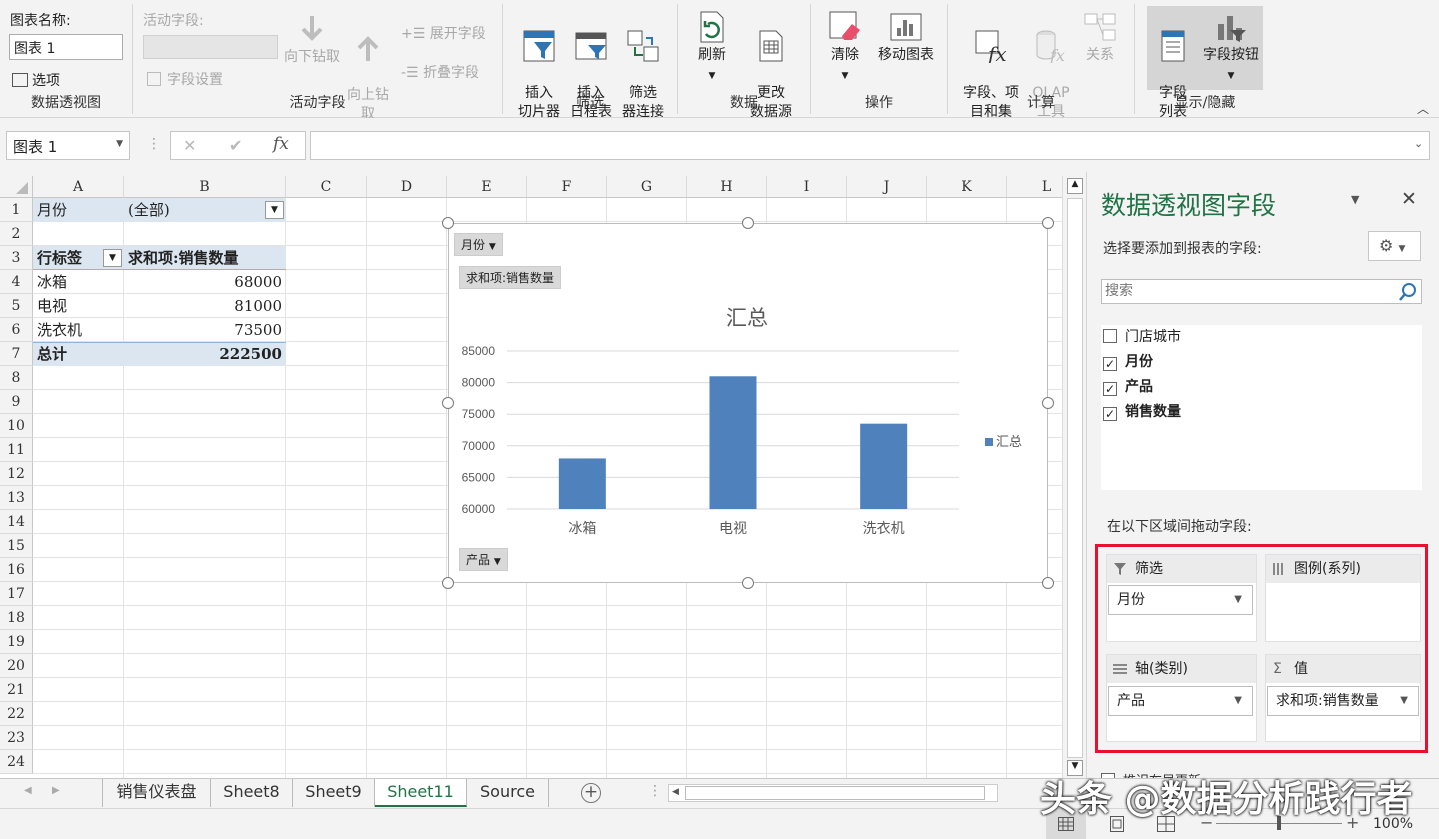 The height and width of the screenshot is (839, 1439). I want to click on column-header-l: L, so click(1034, 187).